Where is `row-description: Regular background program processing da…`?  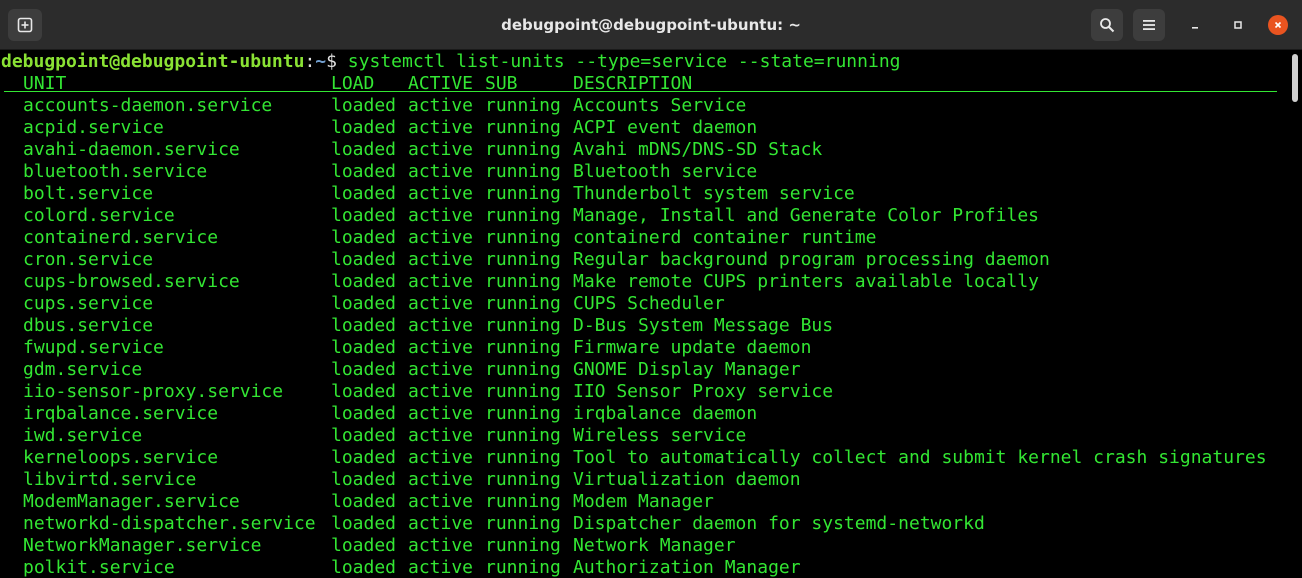
row-description: Regular background program processing da… is located at coordinates (811, 259).